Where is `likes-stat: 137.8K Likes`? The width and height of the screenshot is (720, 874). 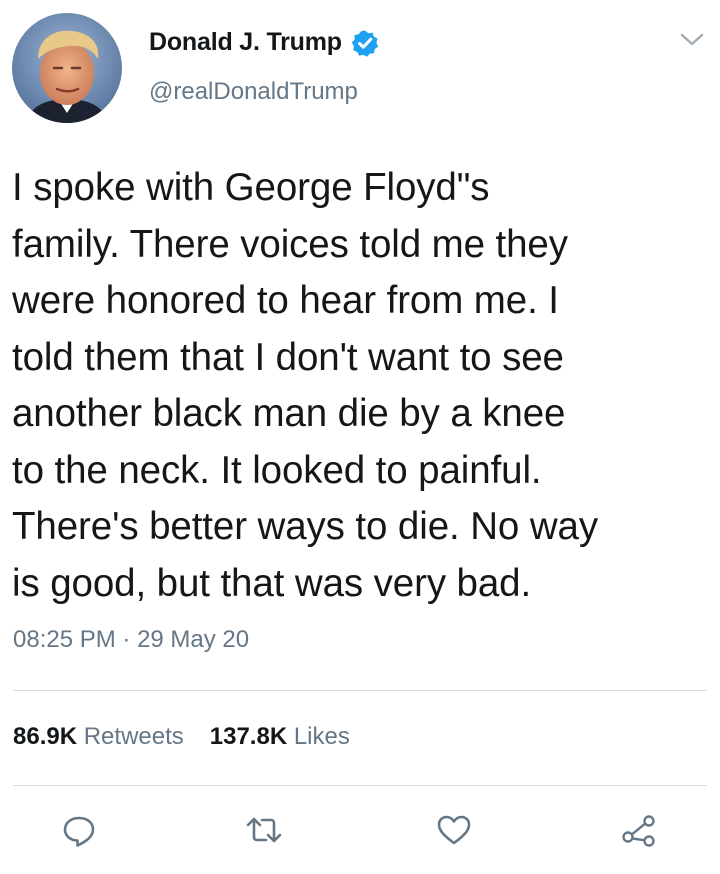
likes-stat: 137.8K Likes is located at coordinates (280, 737).